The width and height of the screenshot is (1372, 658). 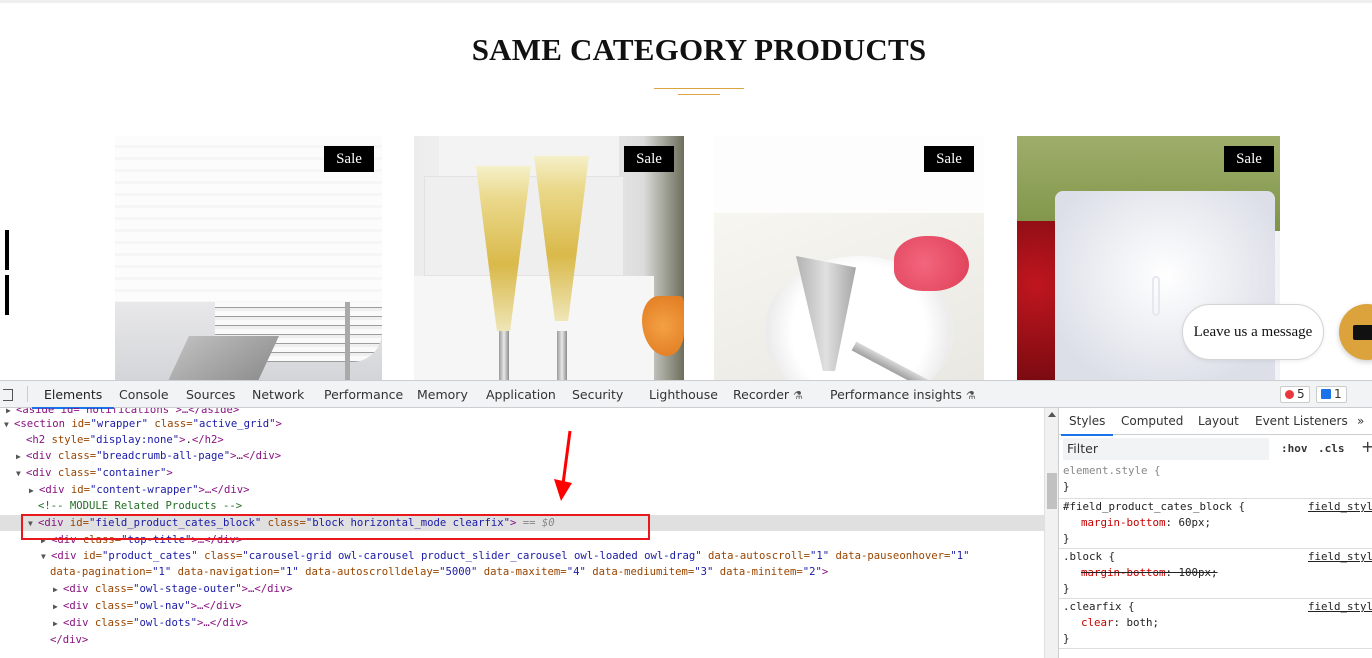 I want to click on dom-node-owl-stage-outer: ▶ <div class="owl-stage-outer">…</div>, so click(x=173, y=589).